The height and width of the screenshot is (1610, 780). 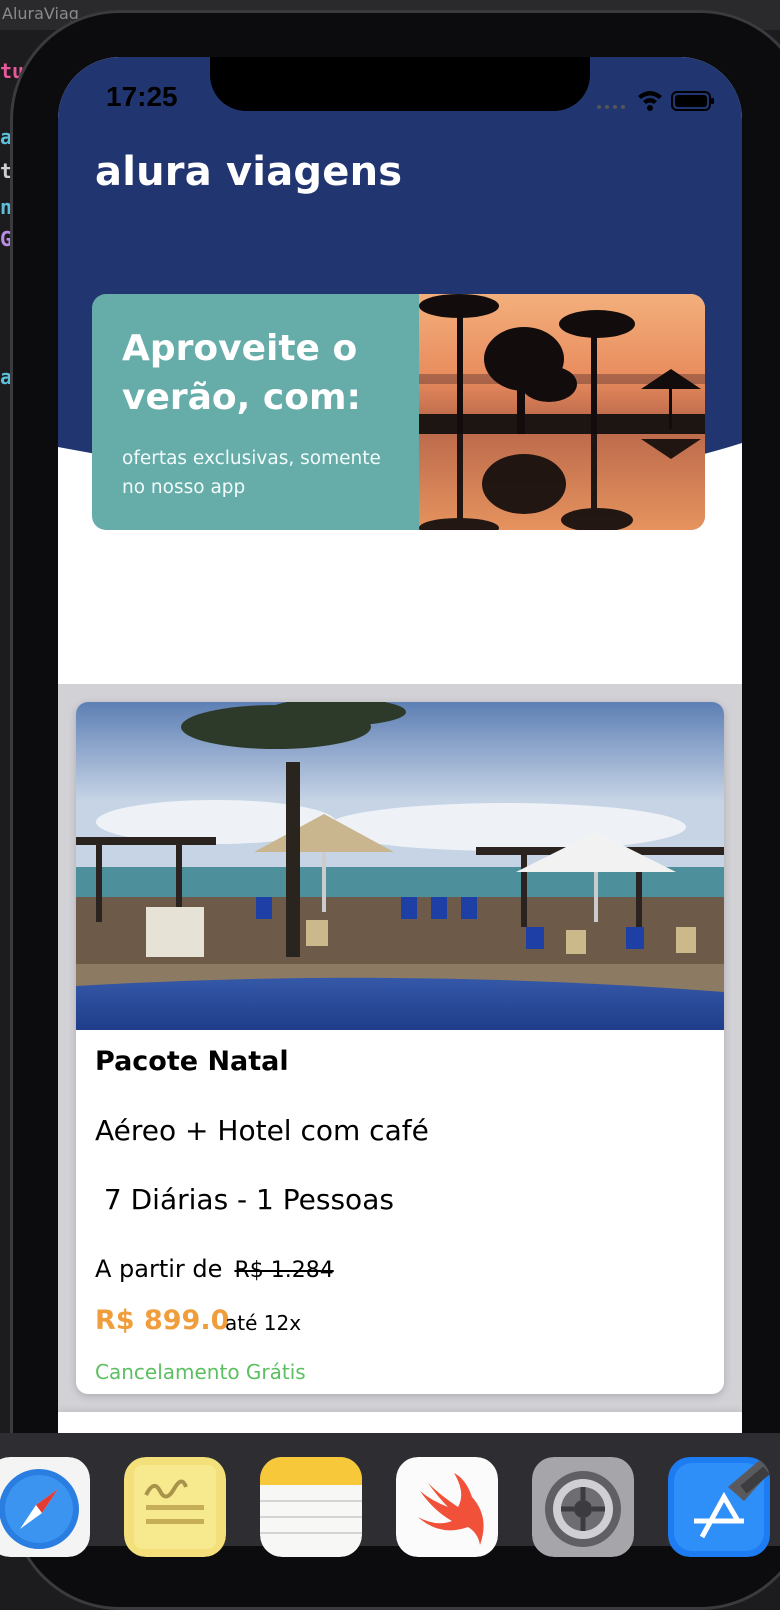 I want to click on app-title: alura viagens, so click(x=249, y=172).